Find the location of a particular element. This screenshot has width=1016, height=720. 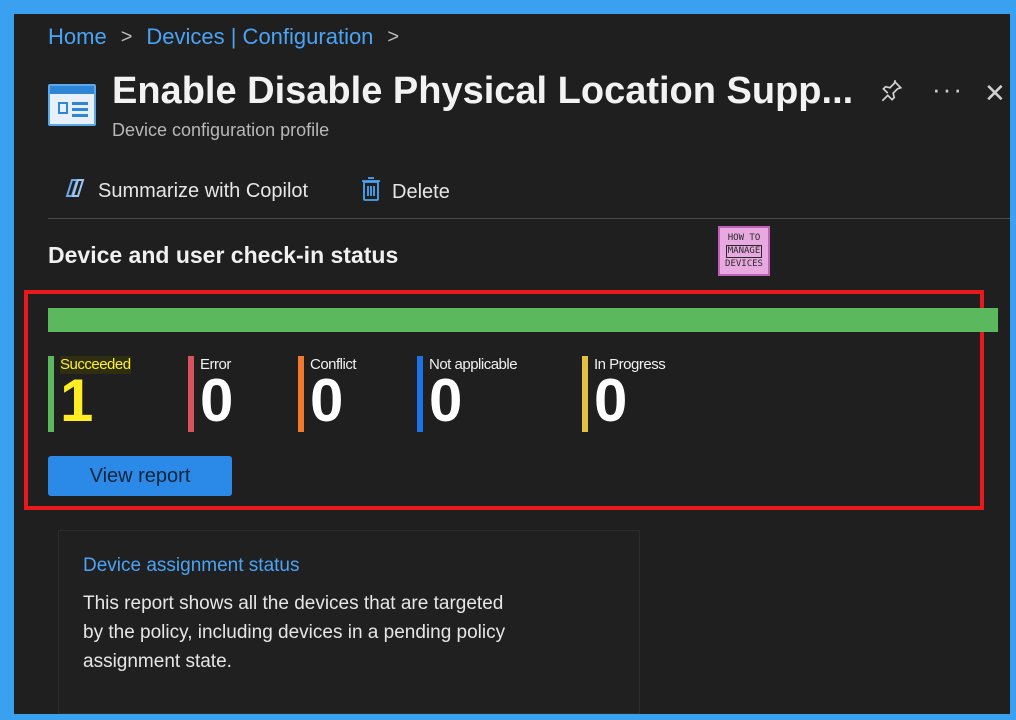

pin-icon is located at coordinates (891, 94).